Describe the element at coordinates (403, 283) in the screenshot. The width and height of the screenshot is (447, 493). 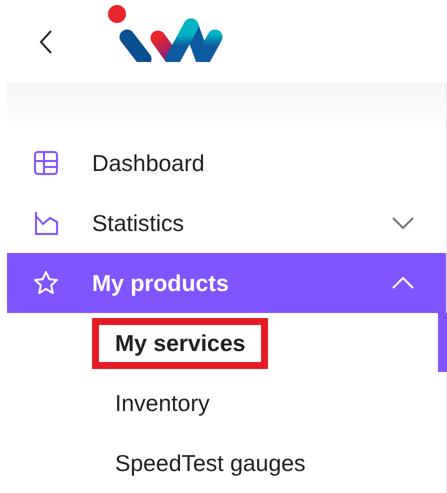
I see `chevron-up-icon` at that location.